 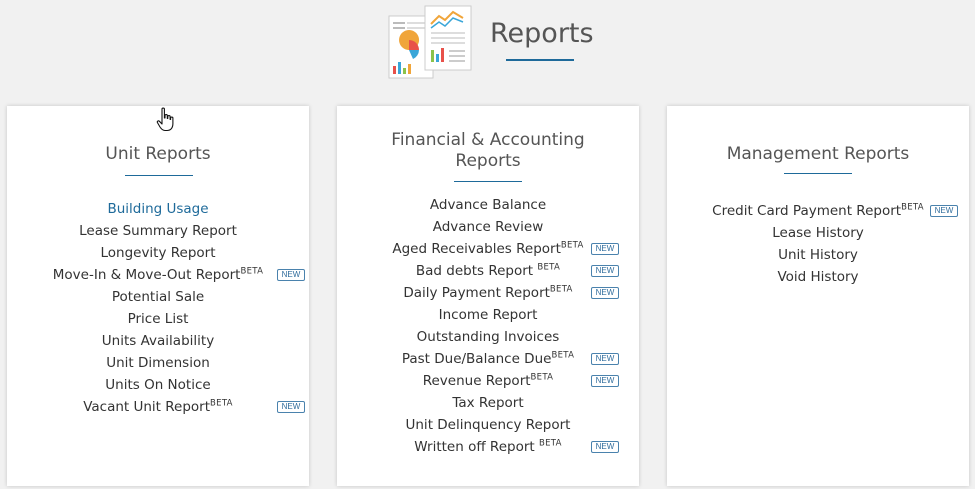 I want to click on report-link-lease-history: Lease History, so click(x=818, y=233).